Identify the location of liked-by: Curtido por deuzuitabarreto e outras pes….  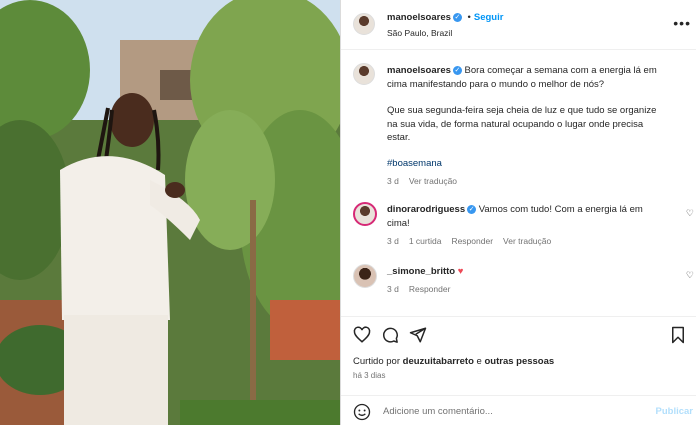
(453, 361).